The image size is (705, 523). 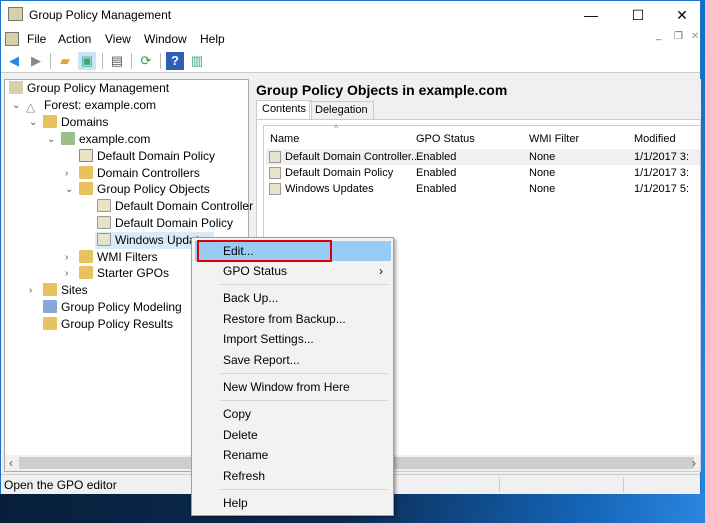 What do you see at coordinates (293, 271) in the screenshot?
I see `menu-item-gpo-status: GPO Status ›` at bounding box center [293, 271].